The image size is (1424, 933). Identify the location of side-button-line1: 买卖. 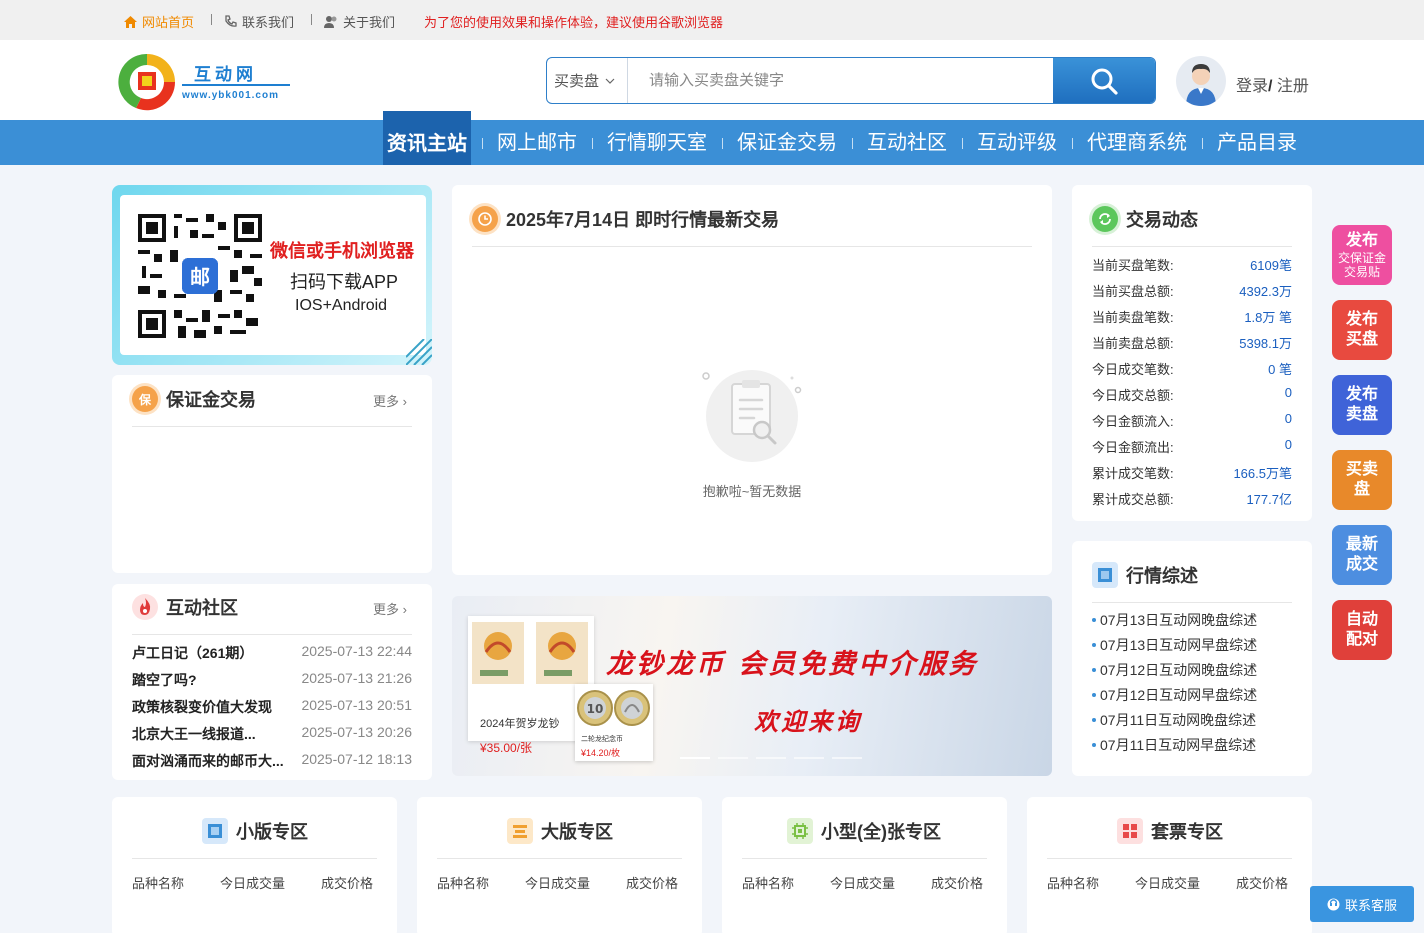
(1361, 469).